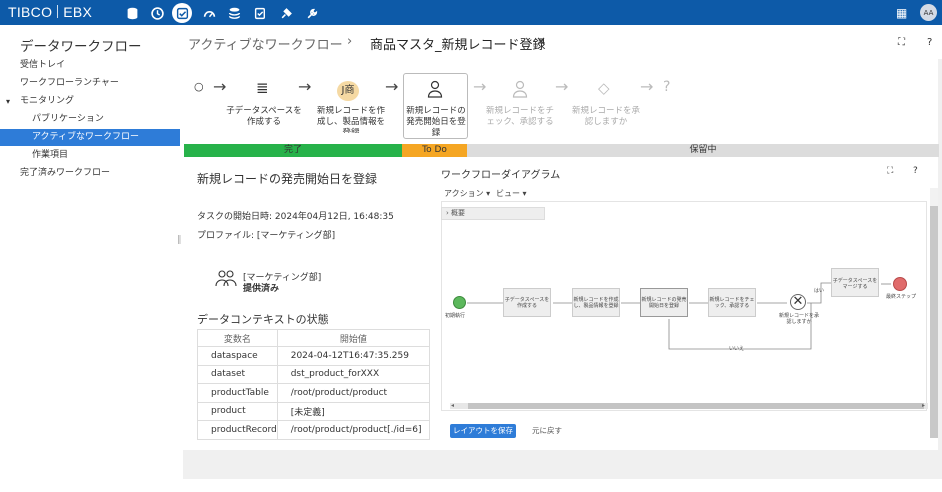 This screenshot has width=942, height=492. I want to click on group-icon, so click(226, 280).